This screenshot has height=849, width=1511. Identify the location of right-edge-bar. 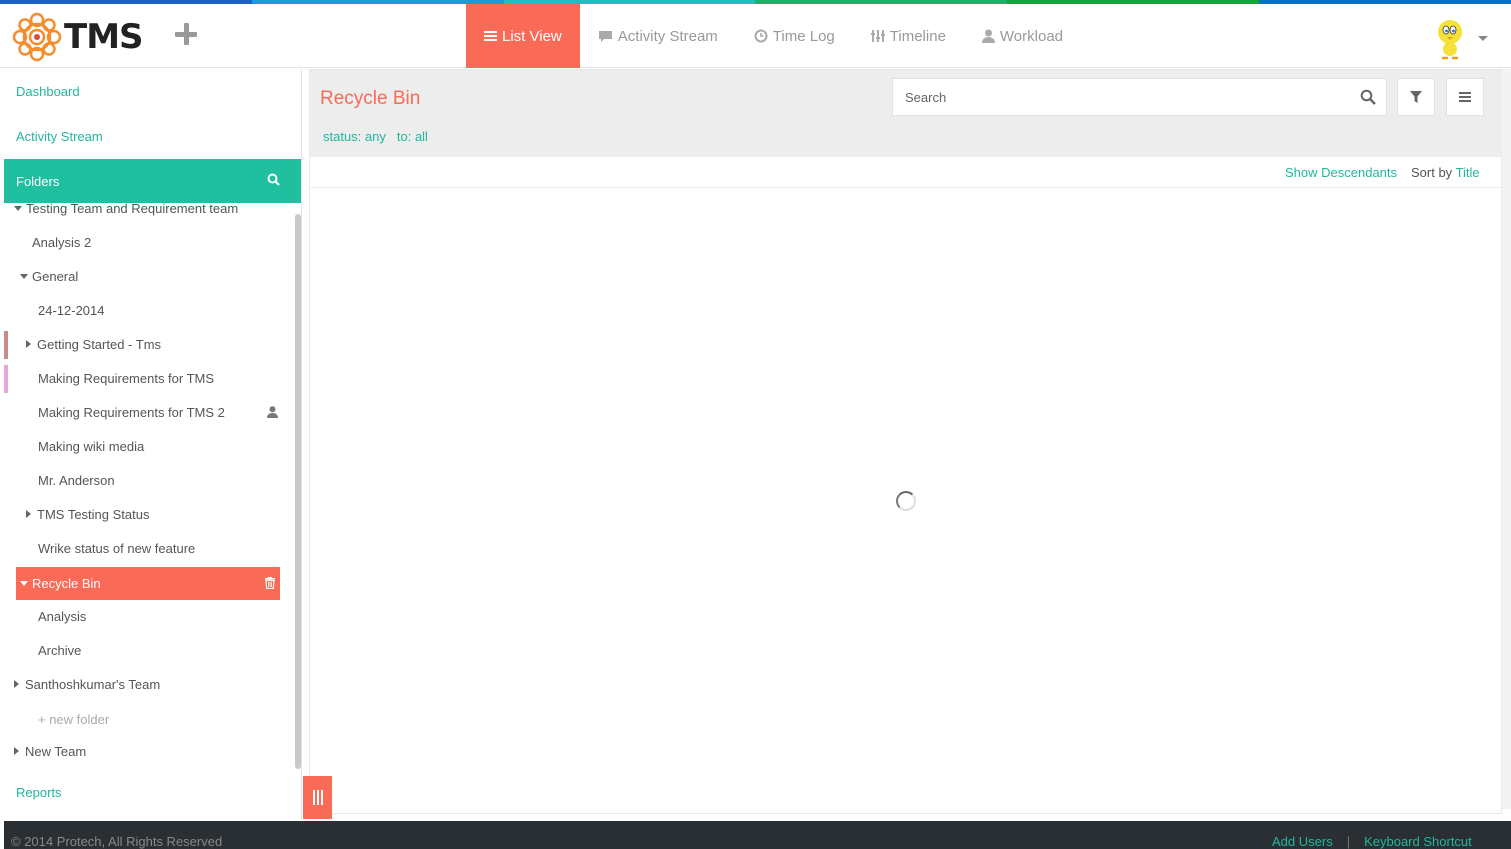
(1506, 439).